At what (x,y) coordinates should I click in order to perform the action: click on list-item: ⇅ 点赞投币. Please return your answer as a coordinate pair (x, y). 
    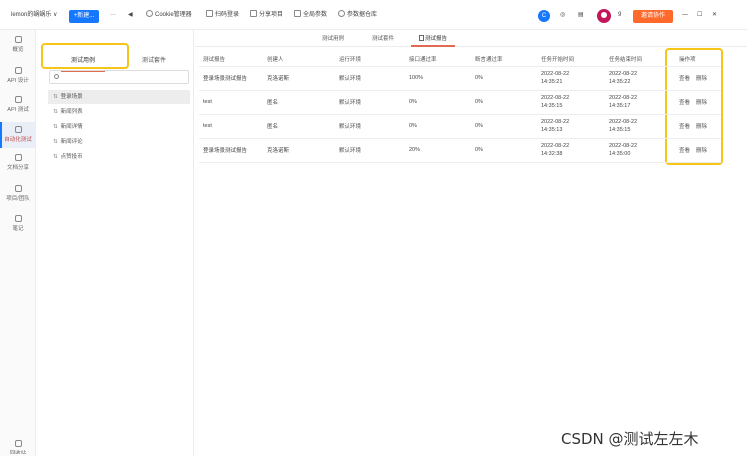
    Looking at the image, I should click on (119, 157).